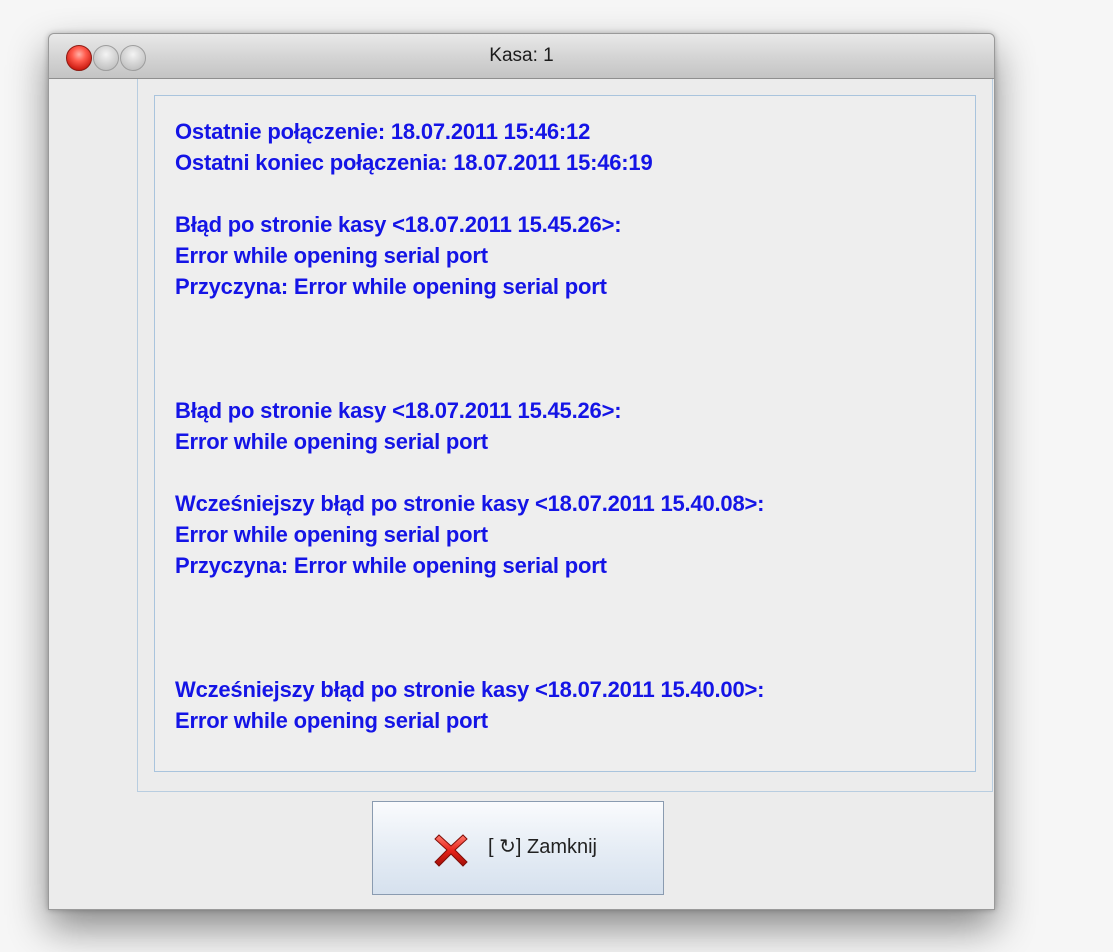 The height and width of the screenshot is (952, 1113). I want to click on window-title: Kasa: 1, so click(521, 55).